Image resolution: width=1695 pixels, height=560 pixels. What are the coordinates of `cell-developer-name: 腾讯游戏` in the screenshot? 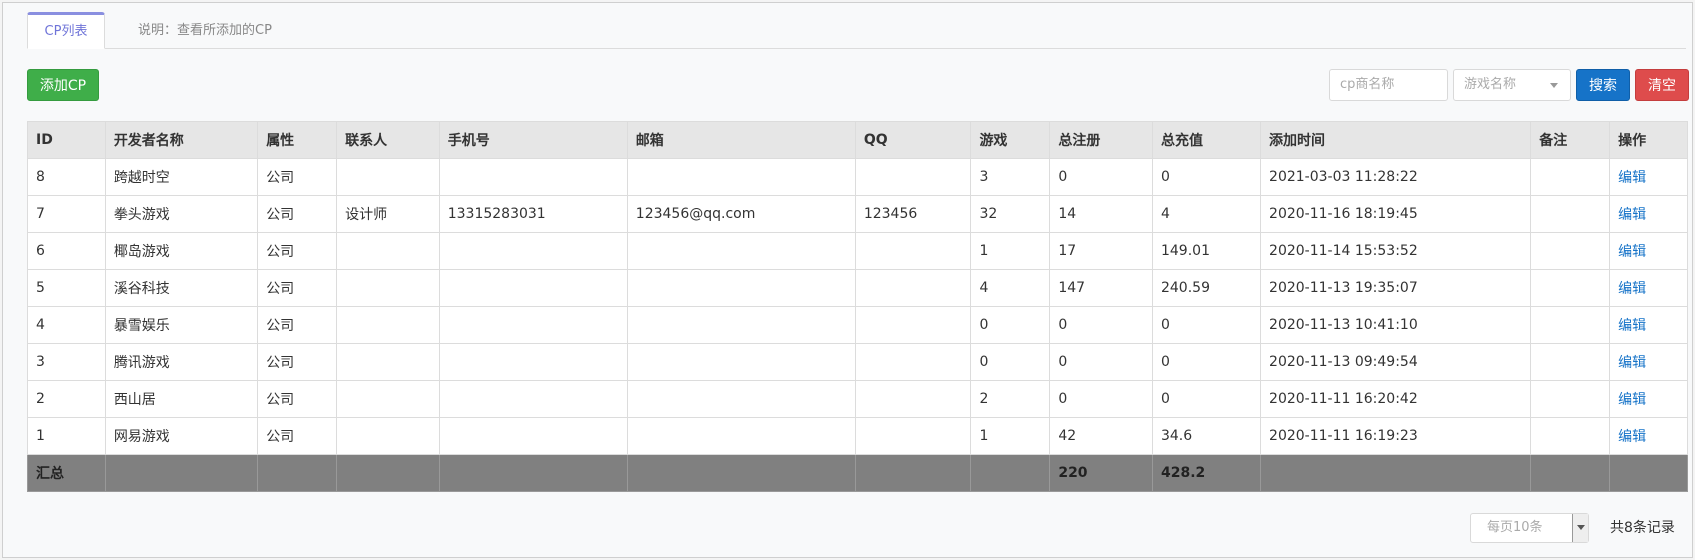 It's located at (181, 362).